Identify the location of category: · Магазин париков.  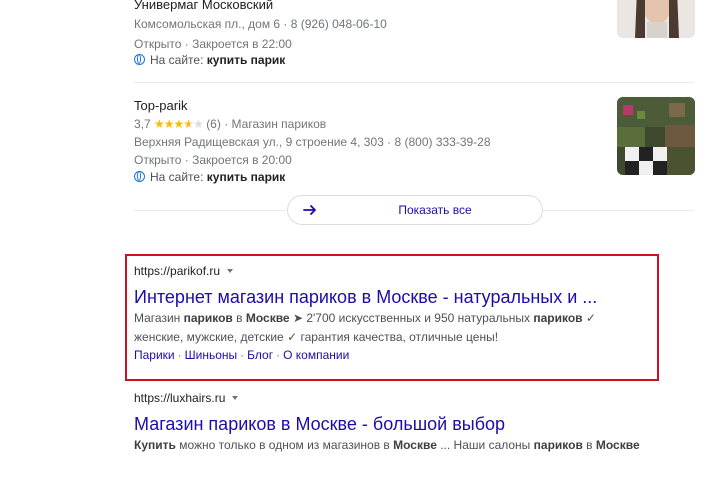
(275, 124).